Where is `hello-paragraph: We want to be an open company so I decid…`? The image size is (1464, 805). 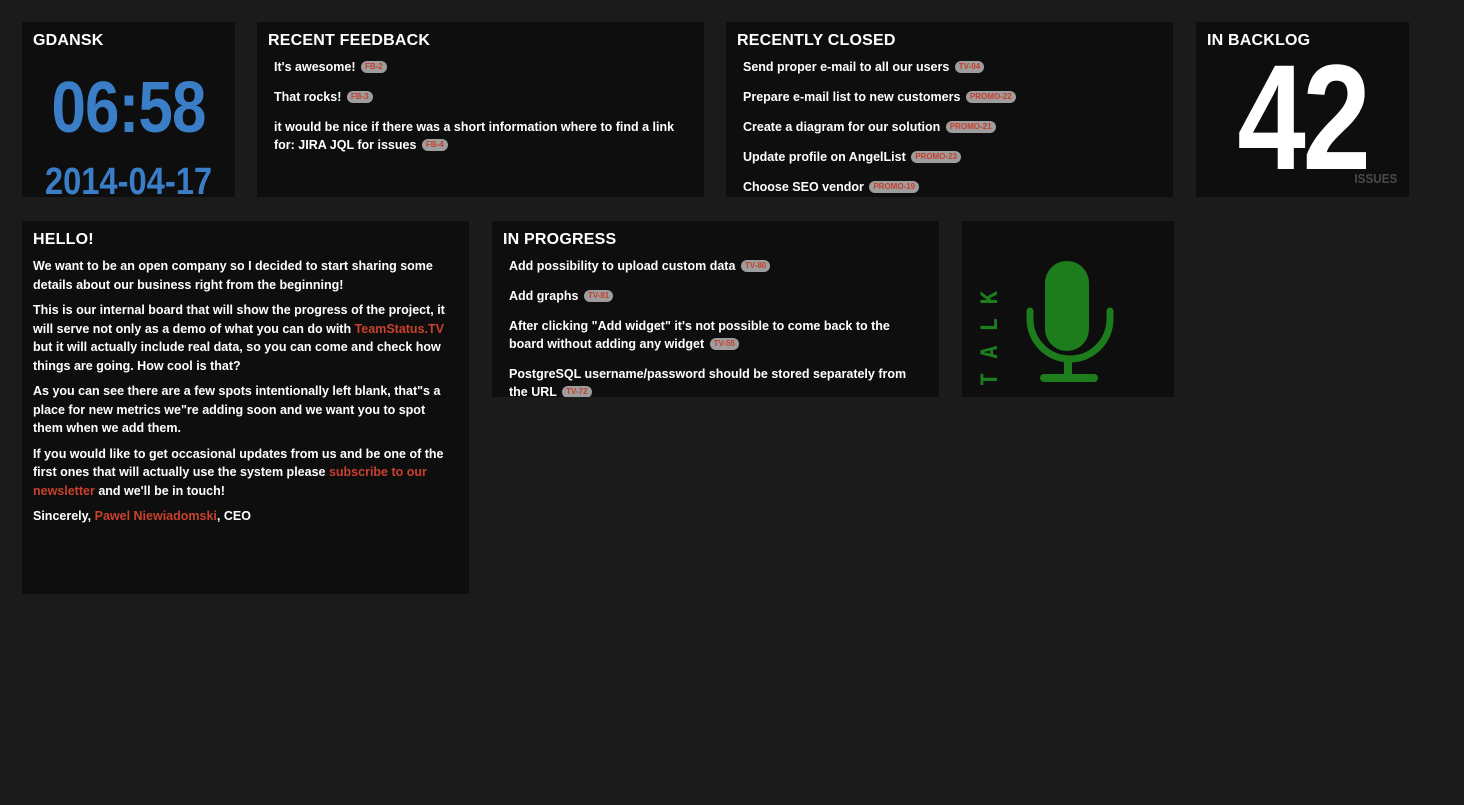 hello-paragraph: We want to be an open company so I decid… is located at coordinates (233, 275).